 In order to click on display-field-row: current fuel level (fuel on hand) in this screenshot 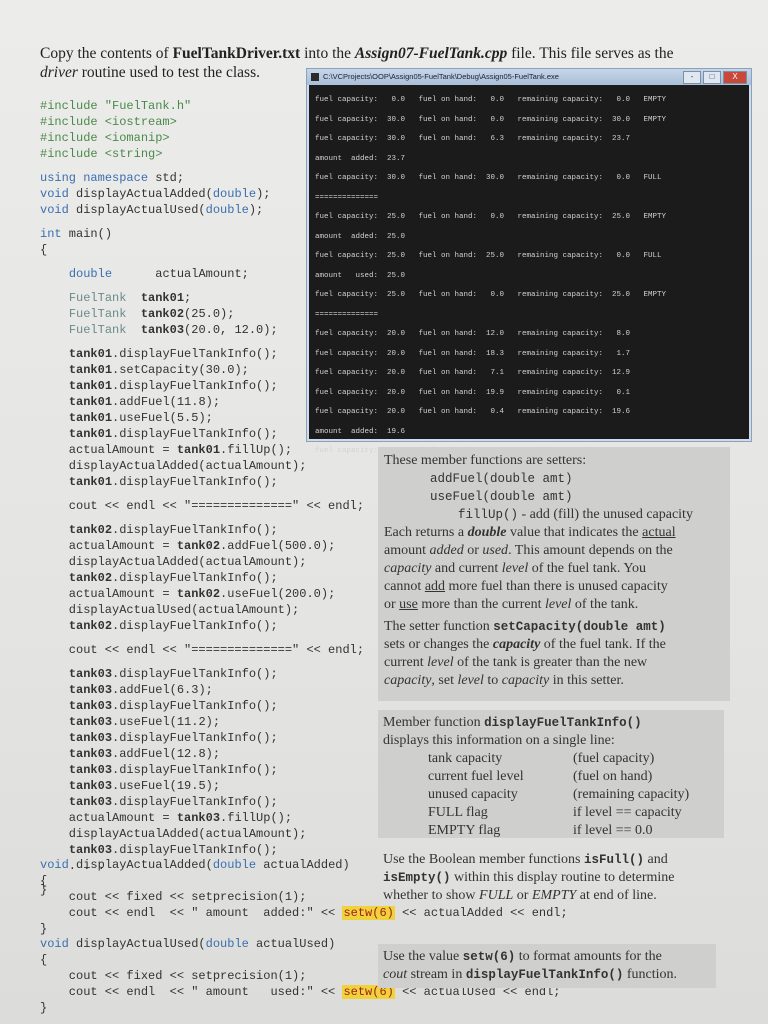, I will do `click(555, 777)`.